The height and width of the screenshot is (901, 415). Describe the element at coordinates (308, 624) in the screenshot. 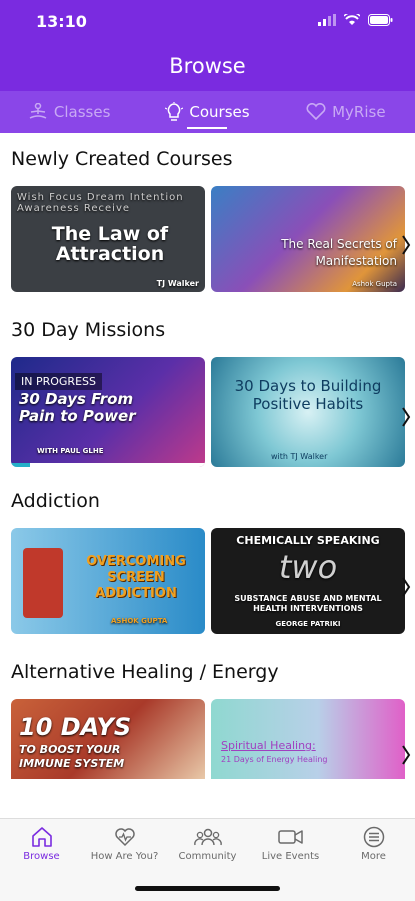

I see `card-author: GEORGE PATRIKI` at that location.